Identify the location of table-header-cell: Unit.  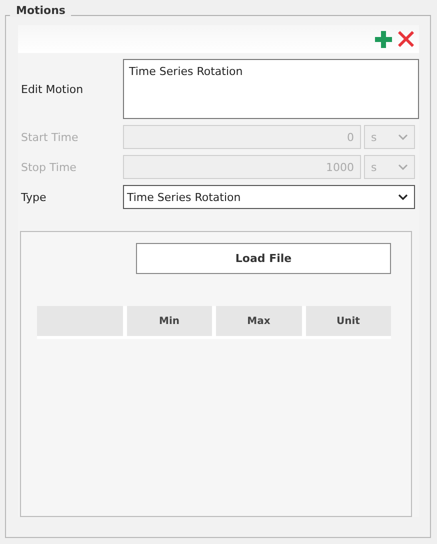
(348, 321).